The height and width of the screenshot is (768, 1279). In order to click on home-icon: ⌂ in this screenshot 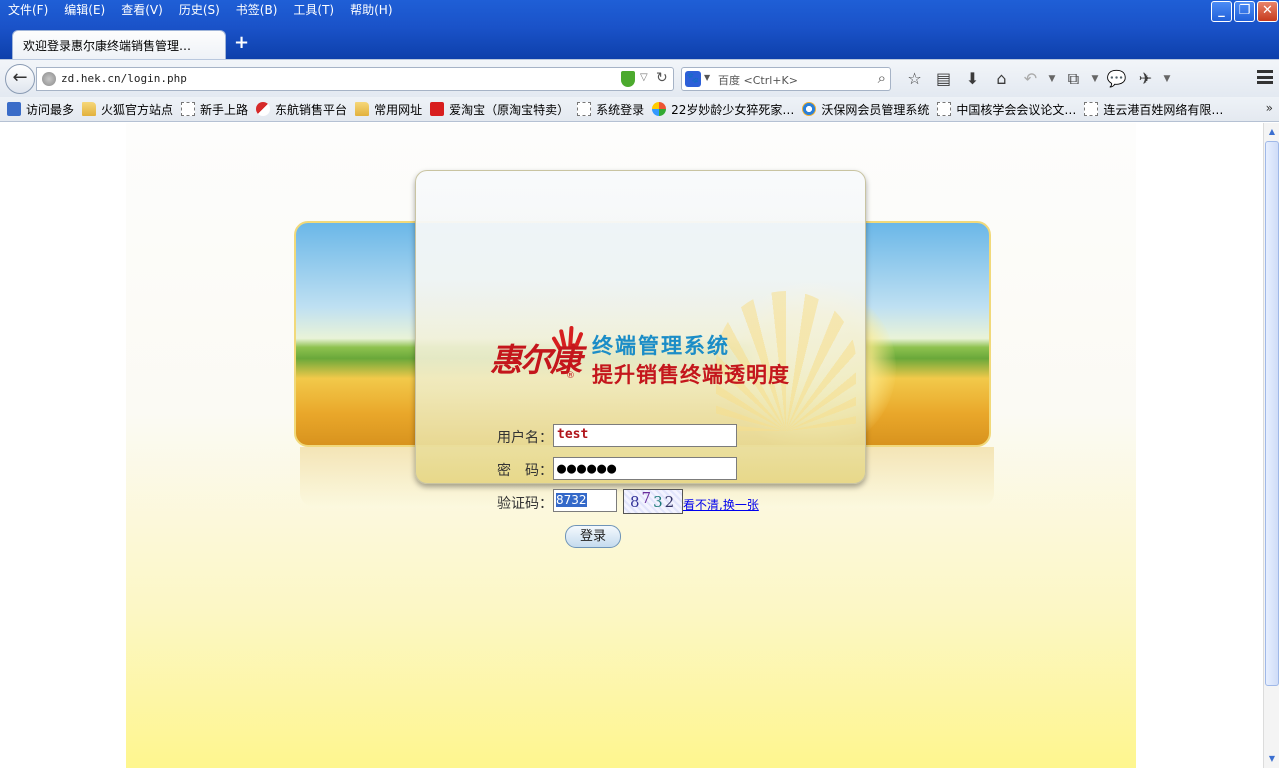, I will do `click(1001, 79)`.